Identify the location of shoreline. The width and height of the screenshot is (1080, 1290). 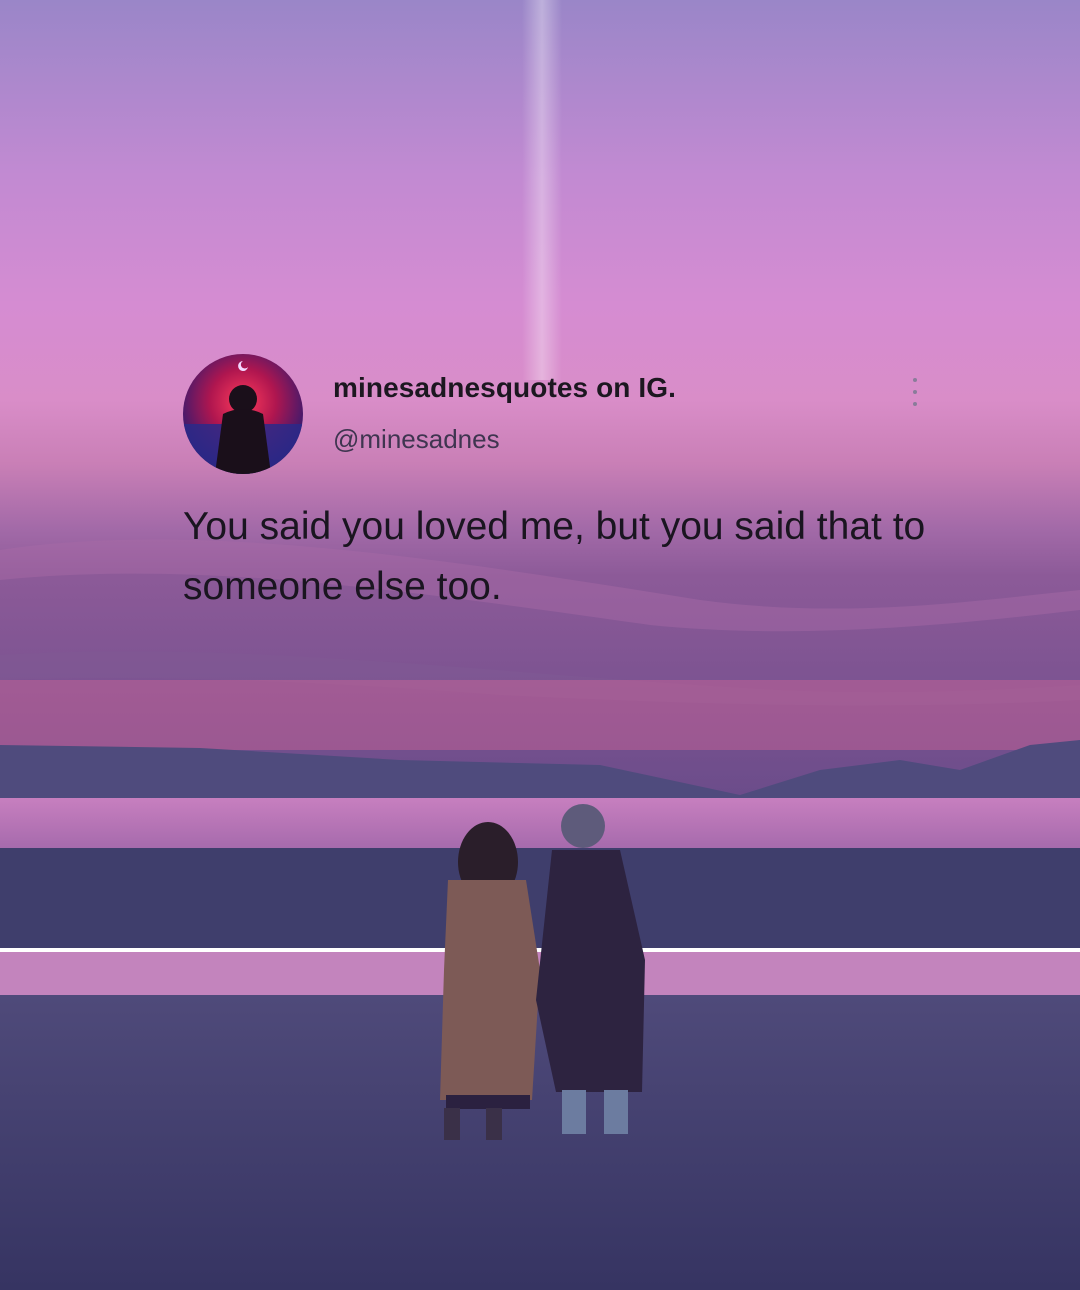
(540, 898).